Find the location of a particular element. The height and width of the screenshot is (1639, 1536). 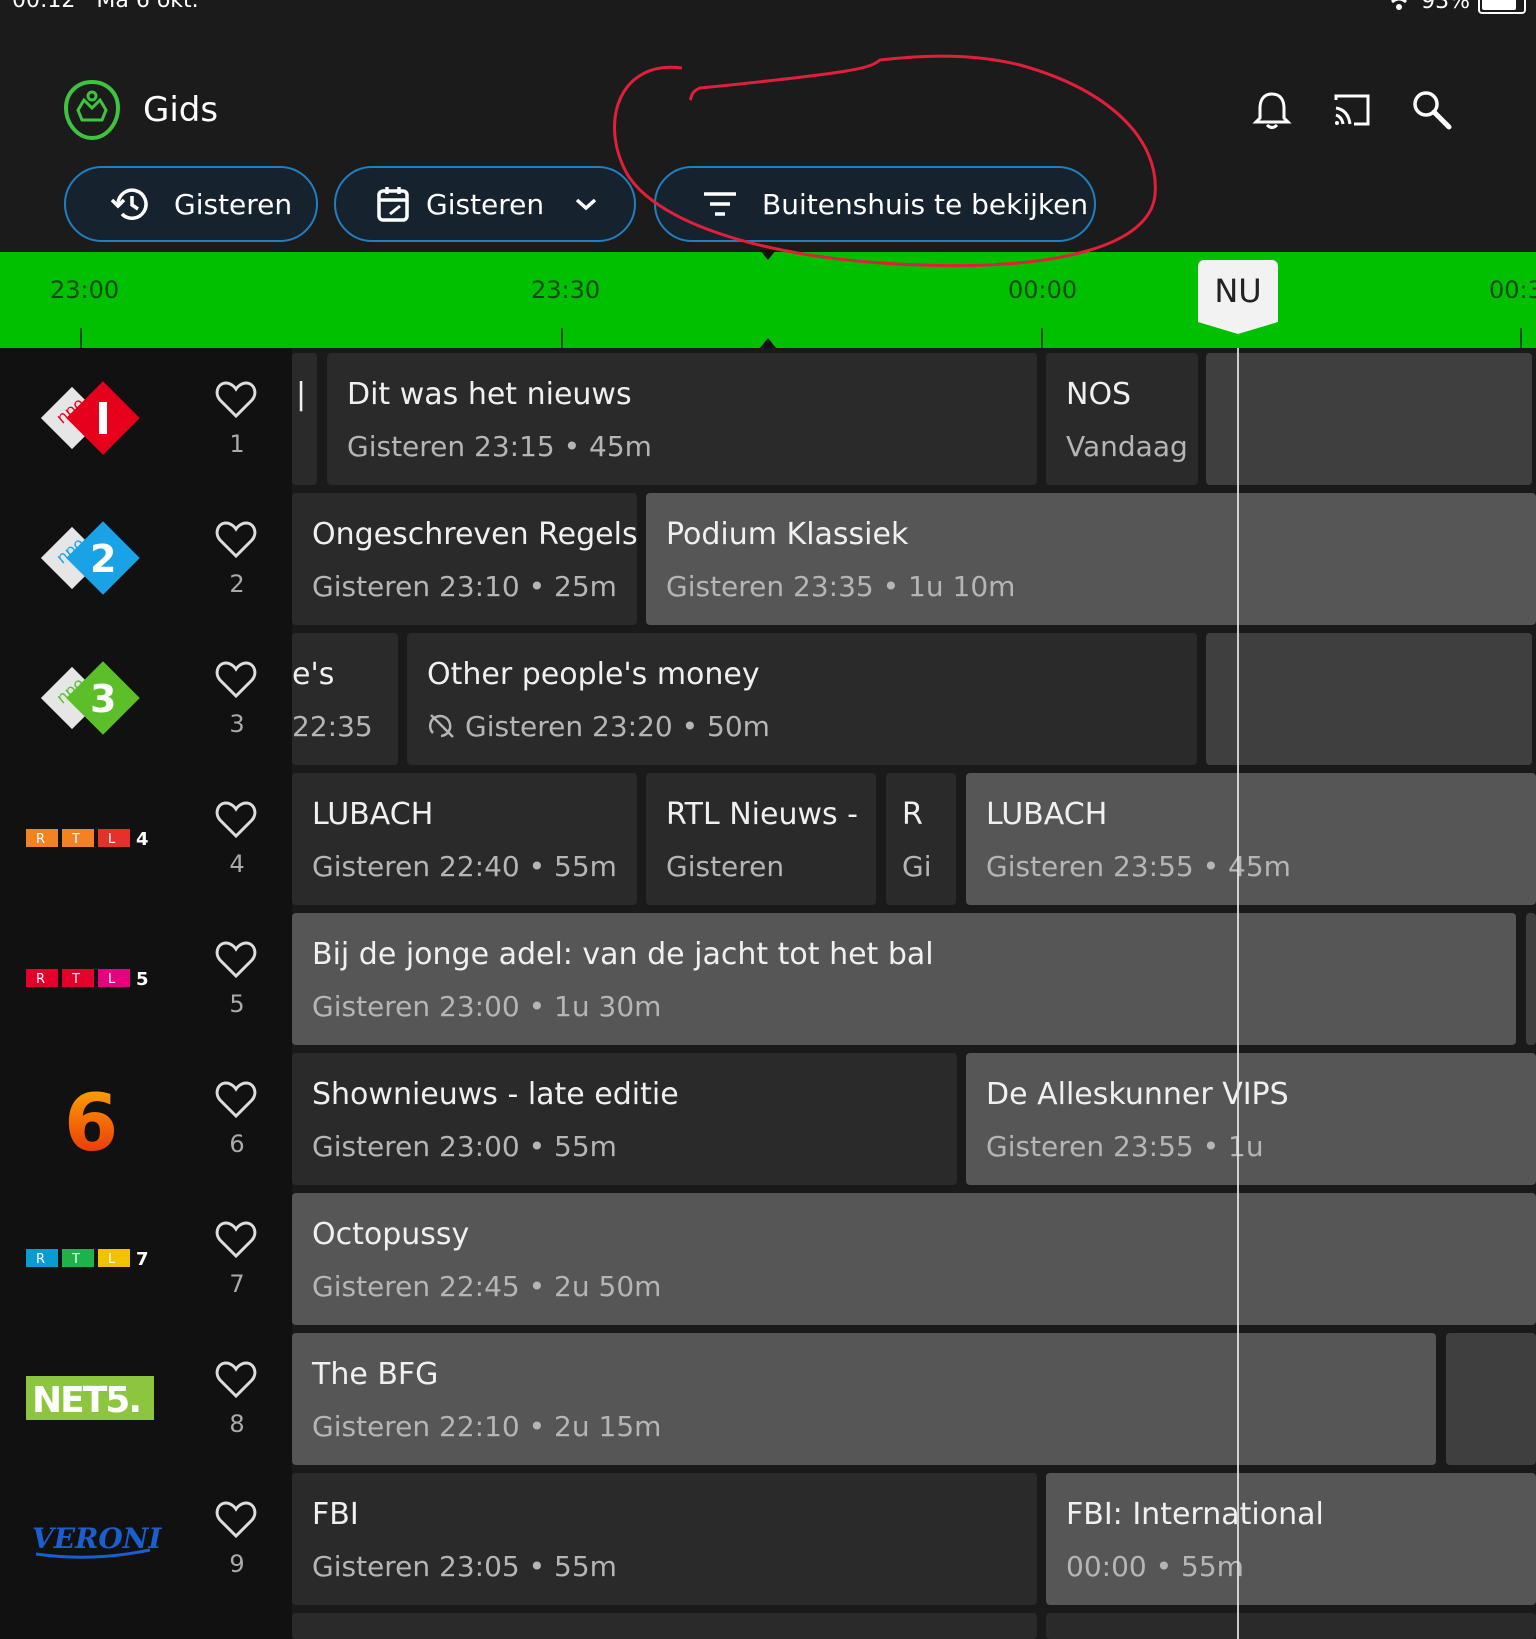

program-time: Gisteren 23:15 • 45m is located at coordinates (499, 446).